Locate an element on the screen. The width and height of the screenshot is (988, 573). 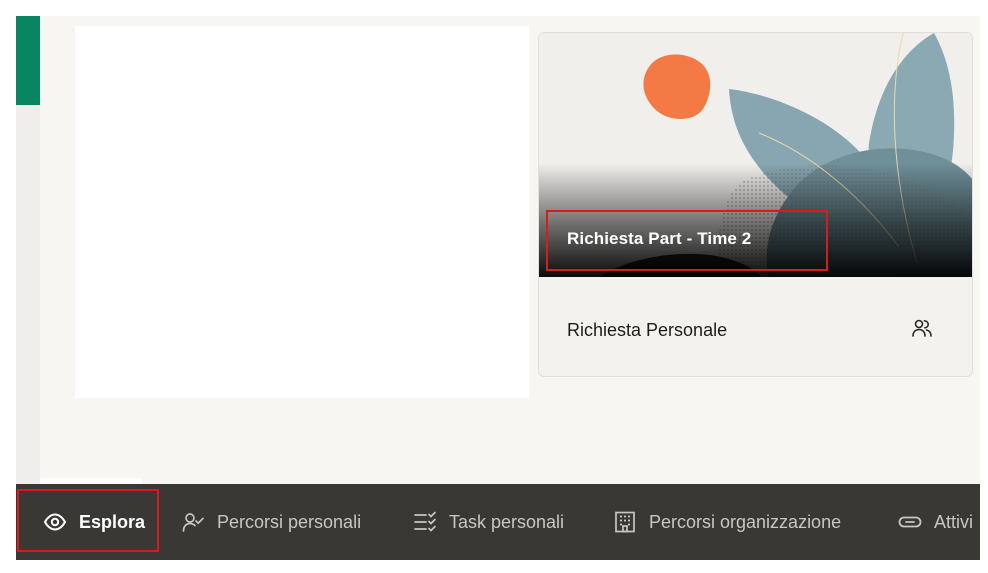
tab-highlight-box is located at coordinates (88, 520).